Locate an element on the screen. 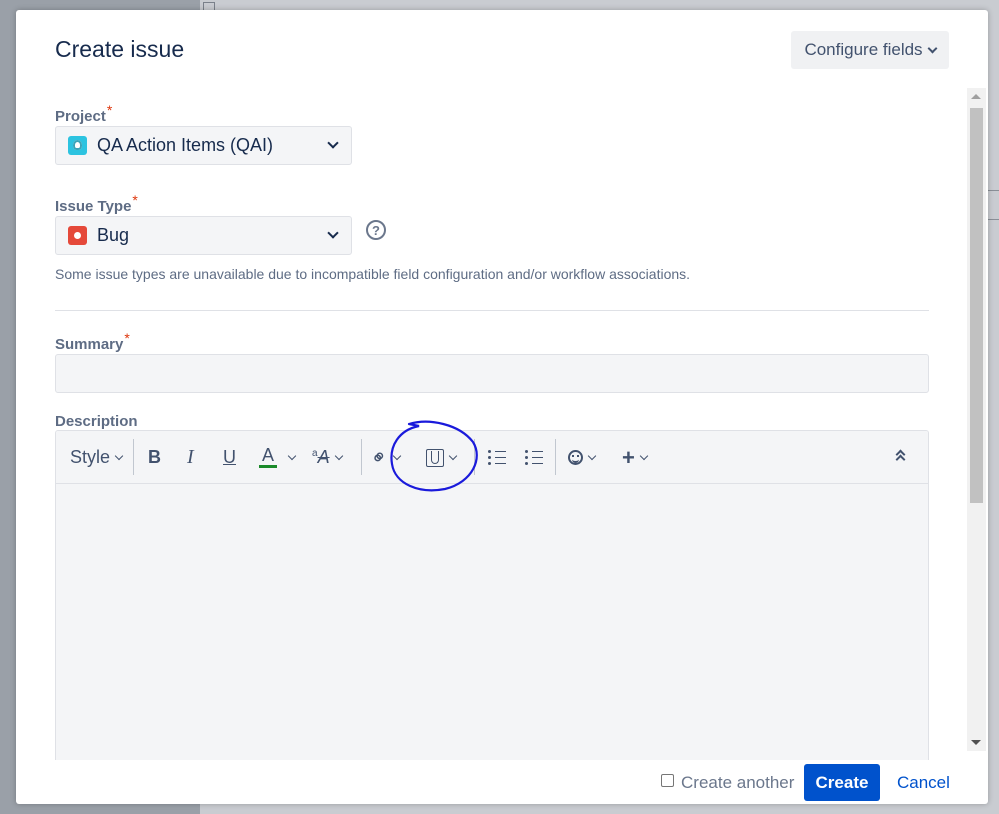 The image size is (999, 814). issue-type-select: Bug is located at coordinates (203, 235).